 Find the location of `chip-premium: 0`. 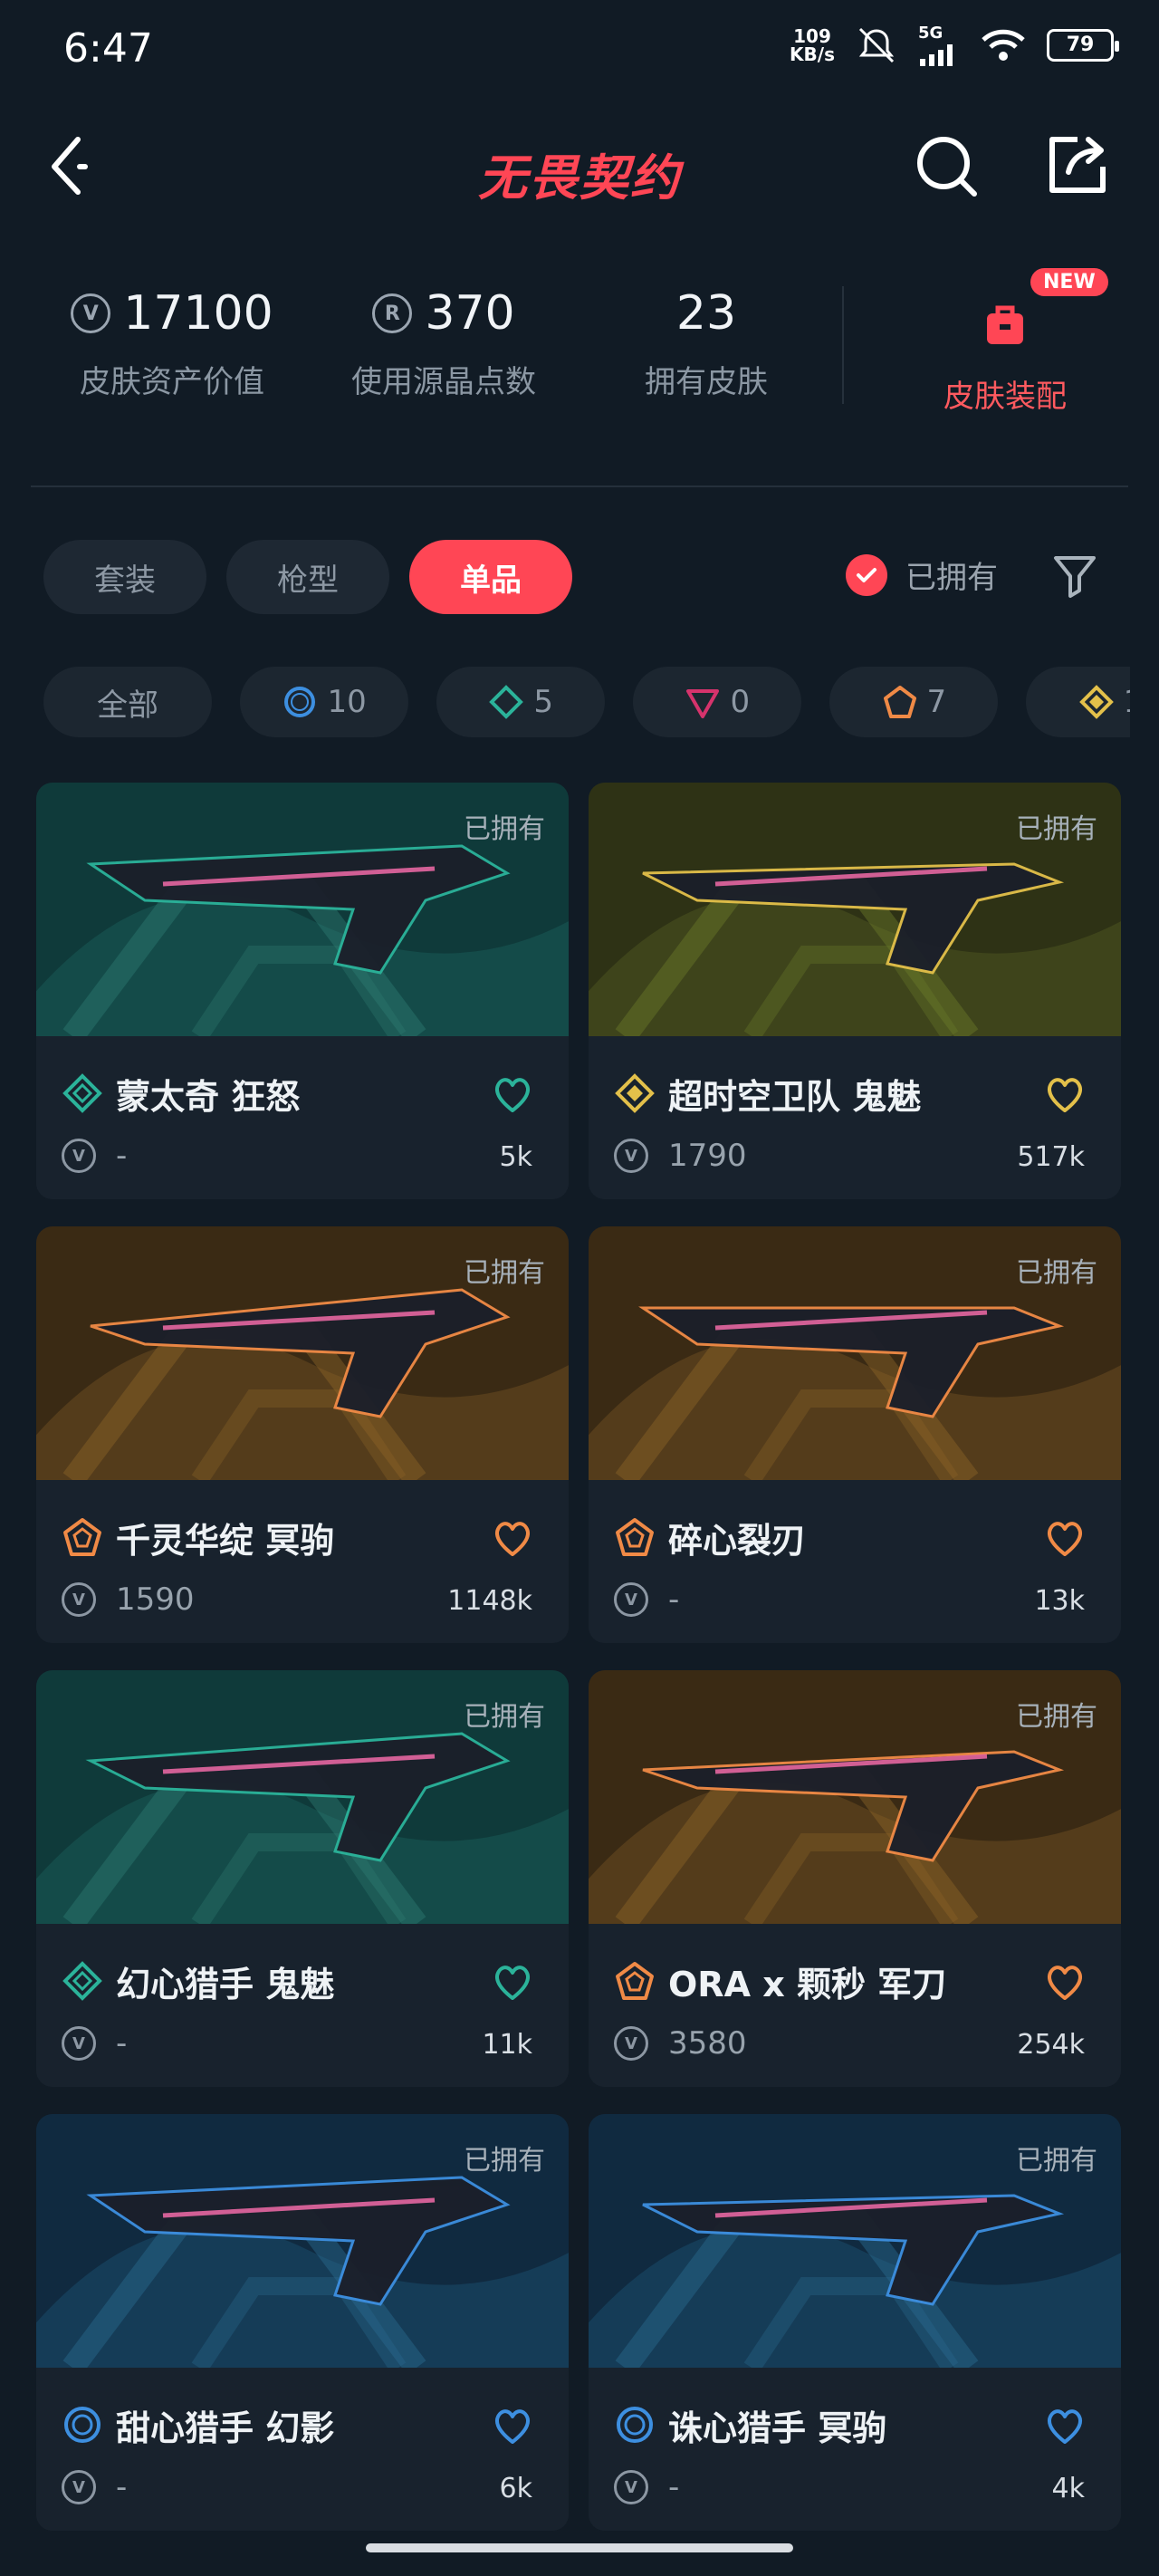

chip-premium: 0 is located at coordinates (718, 702).